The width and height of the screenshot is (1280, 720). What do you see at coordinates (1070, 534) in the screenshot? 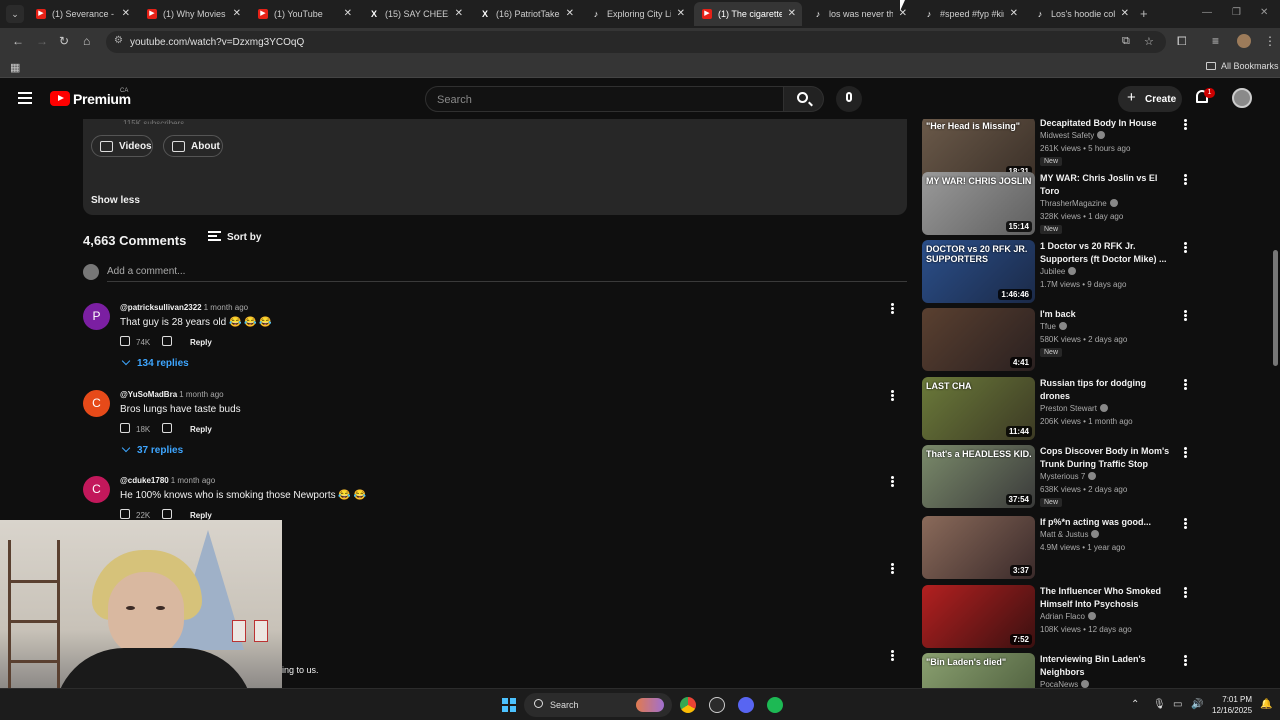
I see `channel-name: Matt & Justus` at bounding box center [1070, 534].